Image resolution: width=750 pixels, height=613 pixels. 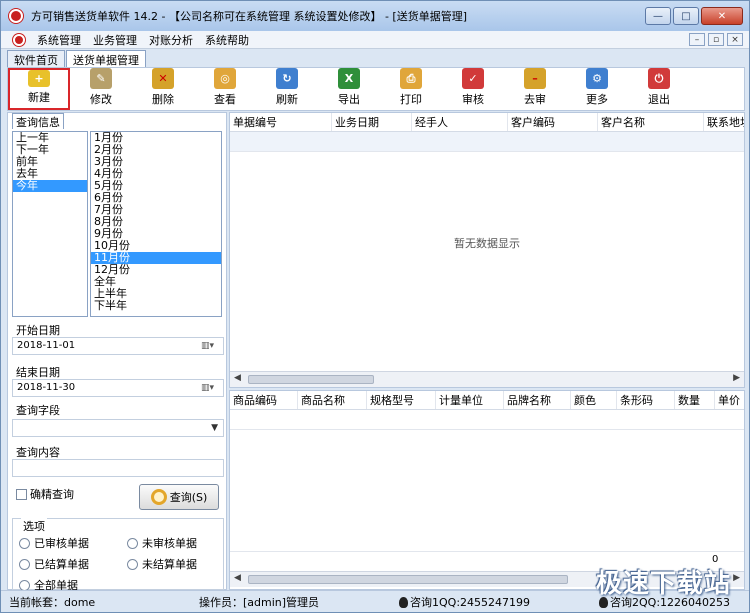 I want to click on menu-system-manage: 系统管理, so click(x=59, y=40).